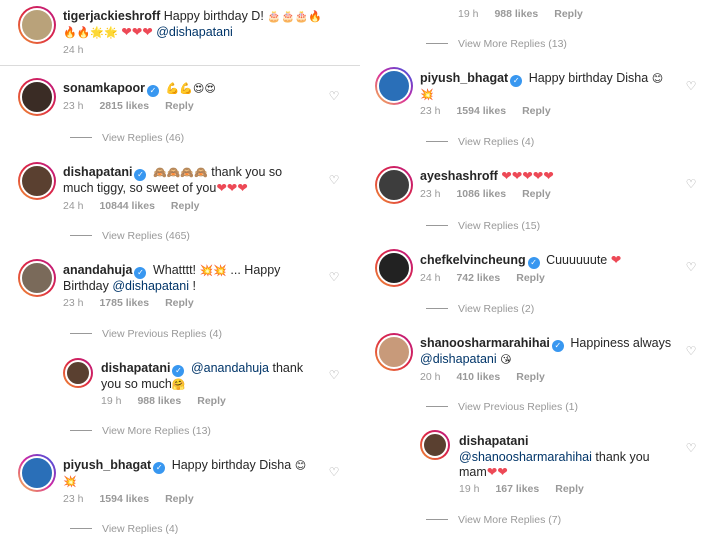  What do you see at coordinates (127, 138) in the screenshot?
I see `view-replies-link: View Replies (46)` at bounding box center [127, 138].